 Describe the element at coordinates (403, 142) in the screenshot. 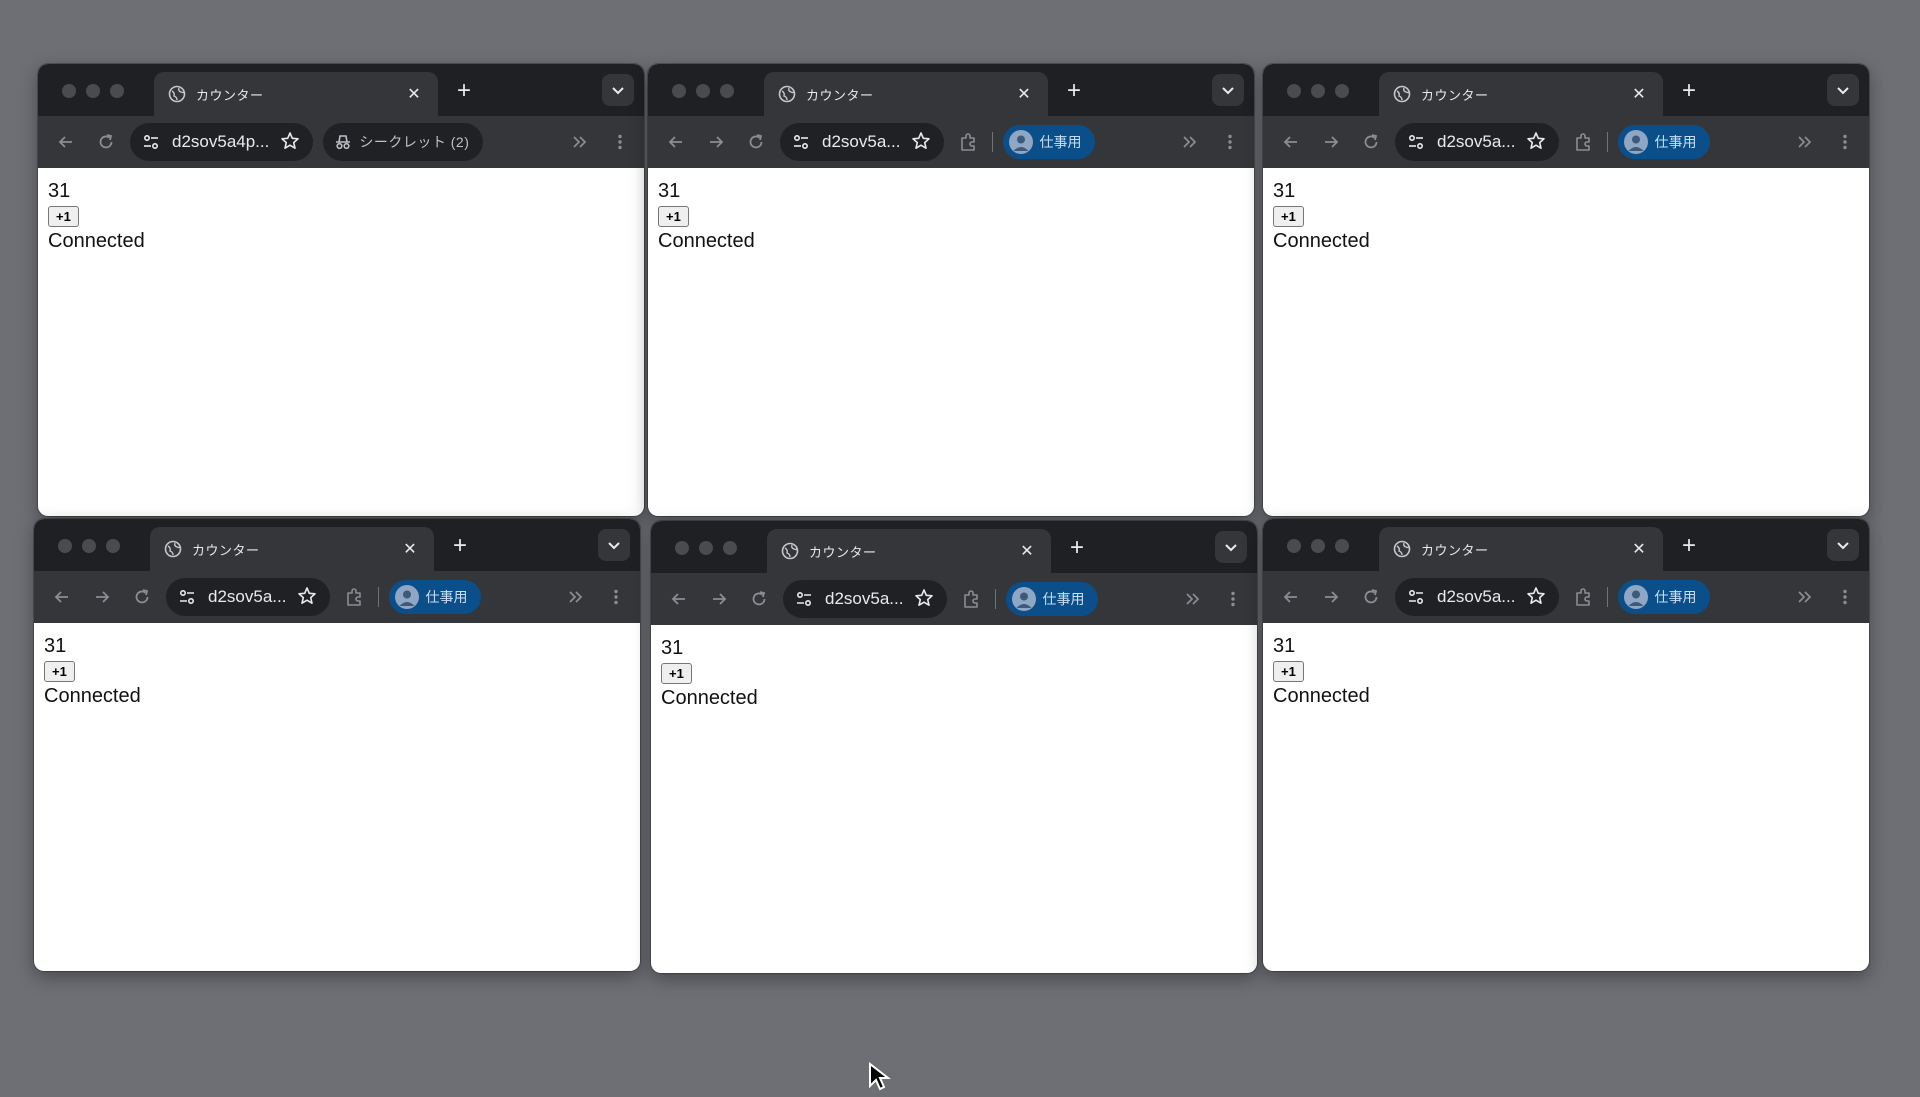

I see `incognito-indicator: シークレット (2)` at that location.